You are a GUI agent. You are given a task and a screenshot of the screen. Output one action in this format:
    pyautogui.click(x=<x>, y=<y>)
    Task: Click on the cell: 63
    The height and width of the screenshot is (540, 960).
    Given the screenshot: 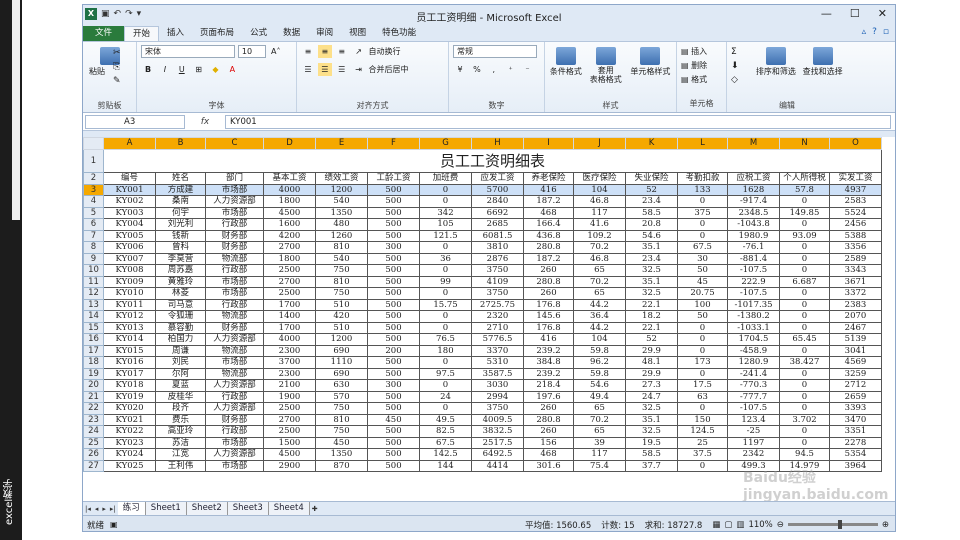 What is the action you would take?
    pyautogui.click(x=702, y=396)
    